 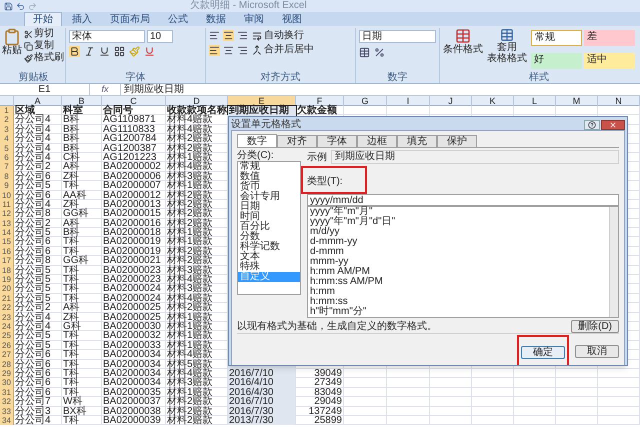 What do you see at coordinates (556, 60) in the screenshot?
I see `cell-style: 好` at bounding box center [556, 60].